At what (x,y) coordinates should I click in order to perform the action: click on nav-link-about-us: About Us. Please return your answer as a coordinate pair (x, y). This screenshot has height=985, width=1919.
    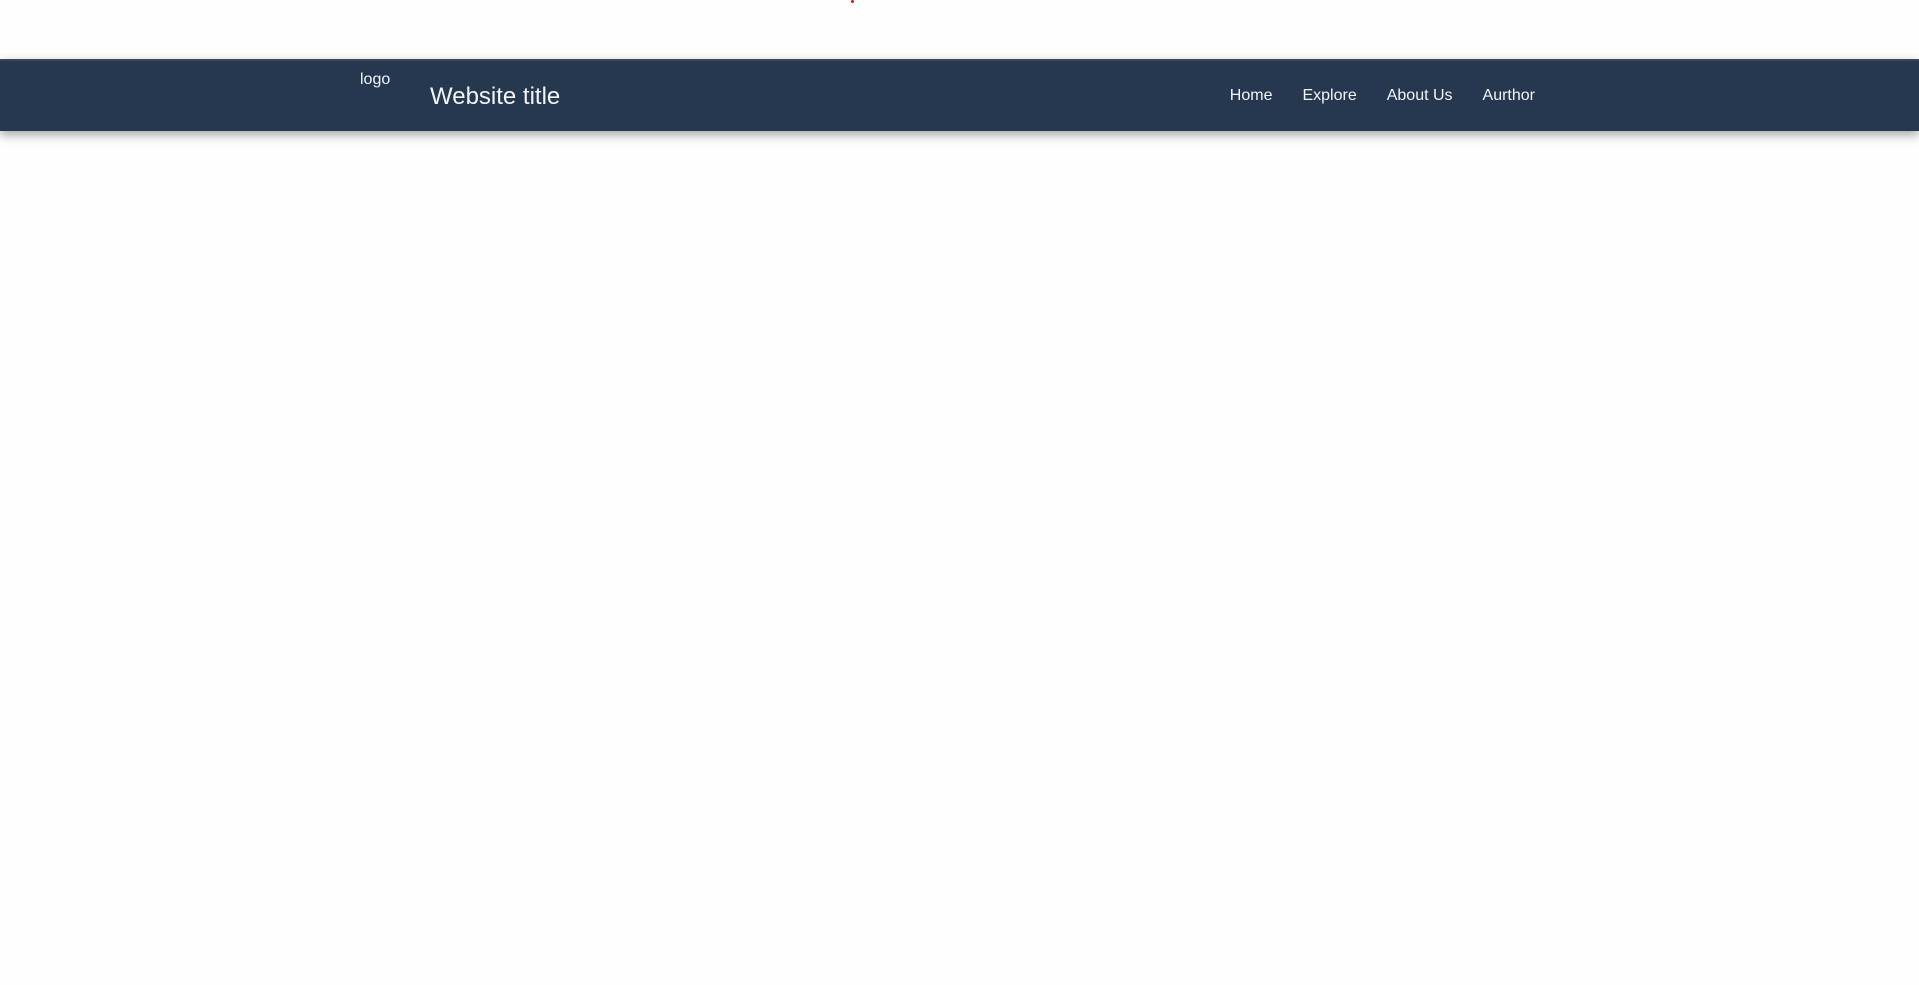
    Looking at the image, I should click on (1420, 96).